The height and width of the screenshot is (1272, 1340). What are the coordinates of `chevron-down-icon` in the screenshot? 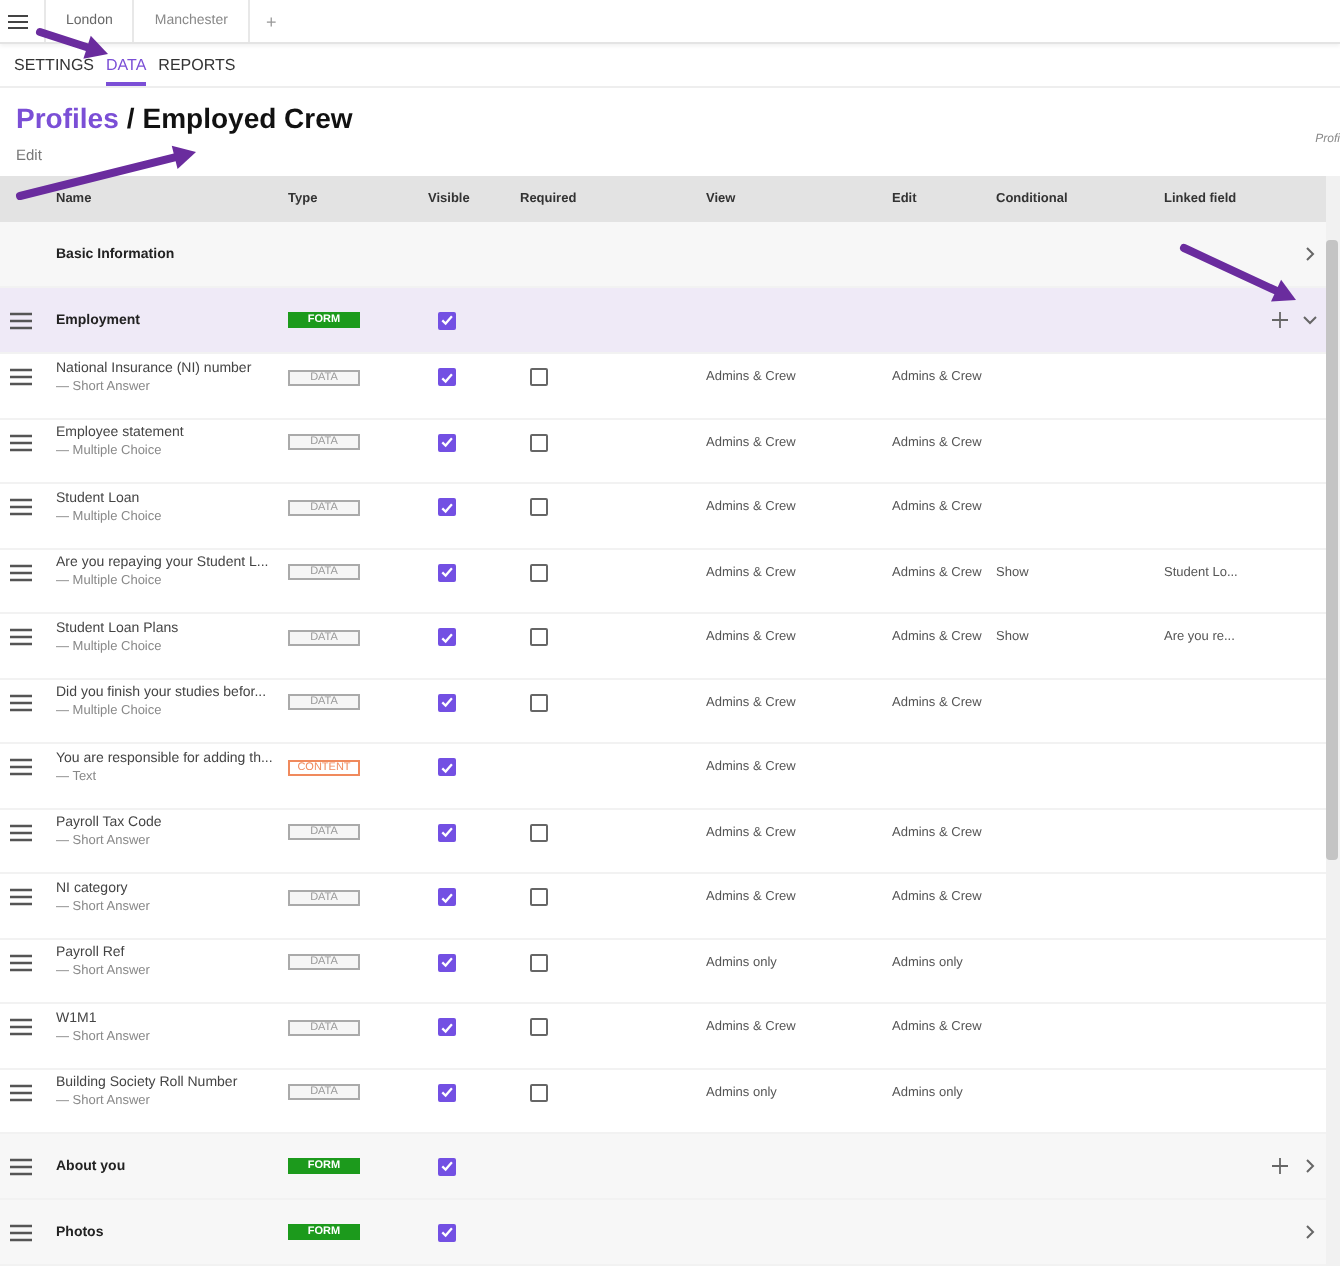 It's located at (1310, 320).